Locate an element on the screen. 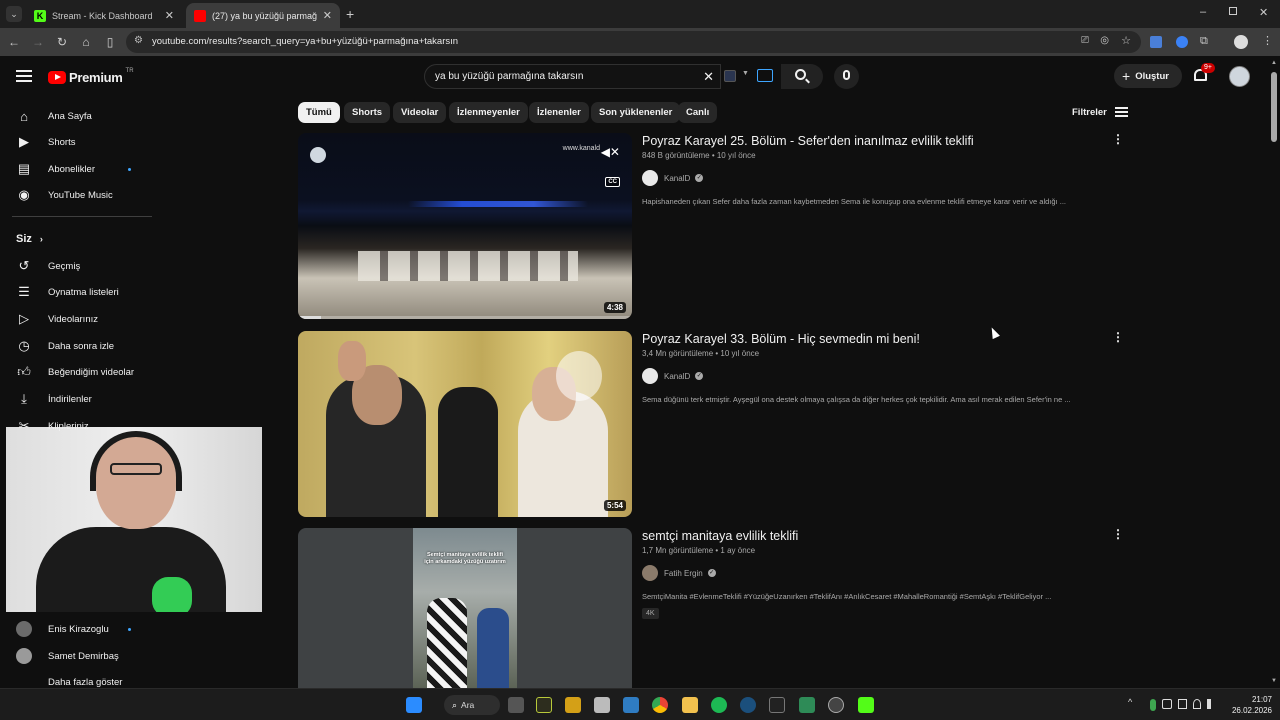 This screenshot has height=720, width=1280. filter-chip: İzlenenler is located at coordinates (559, 112).